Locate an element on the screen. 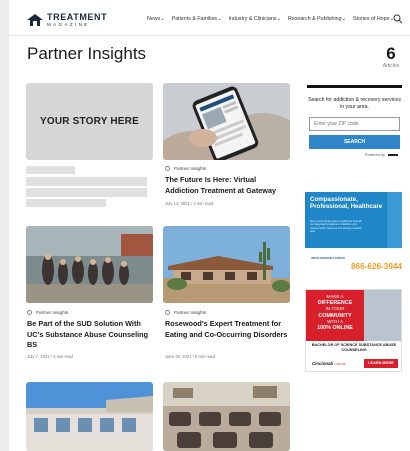 The image size is (410, 451). ad-school-logo: Cincinnati ONLINE is located at coordinates (329, 363).